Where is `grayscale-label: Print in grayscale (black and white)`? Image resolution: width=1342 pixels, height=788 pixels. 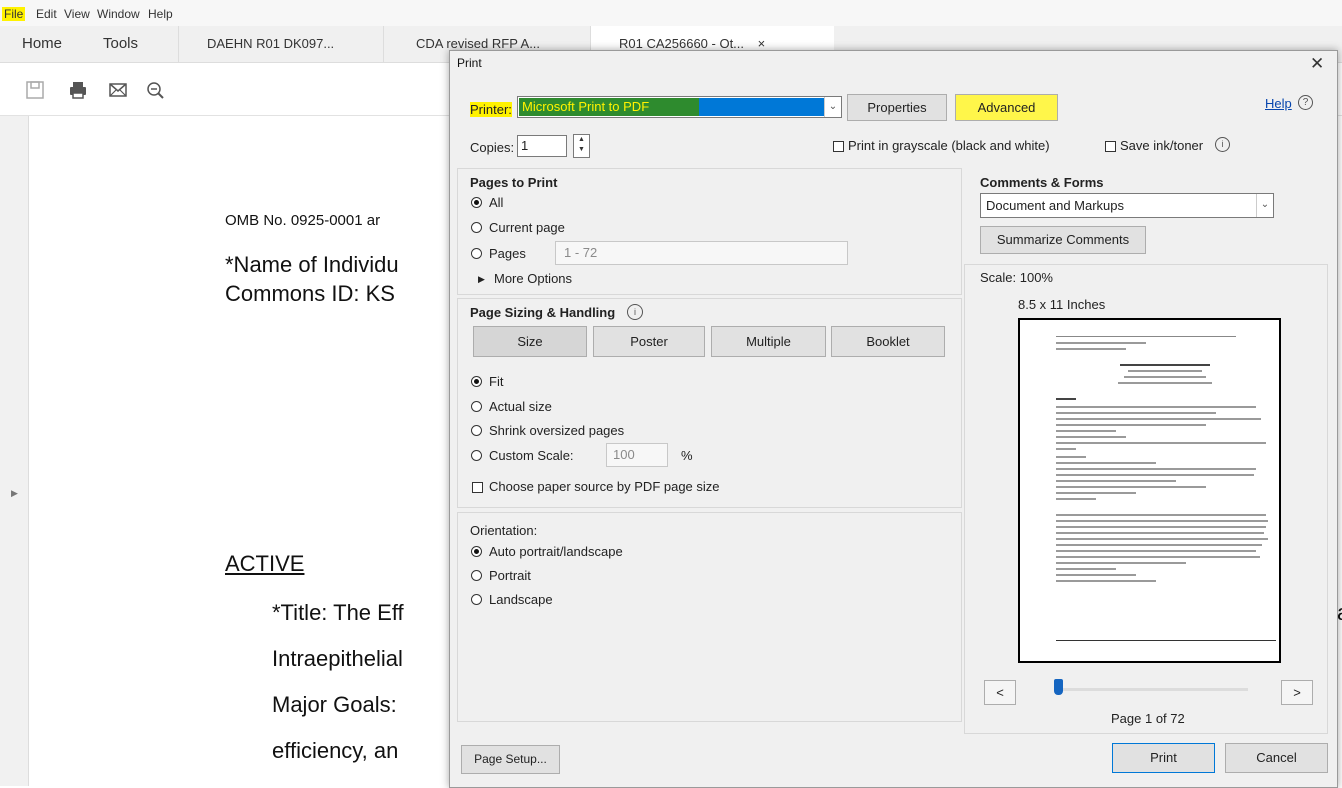
grayscale-label: Print in grayscale (black and white) is located at coordinates (949, 145).